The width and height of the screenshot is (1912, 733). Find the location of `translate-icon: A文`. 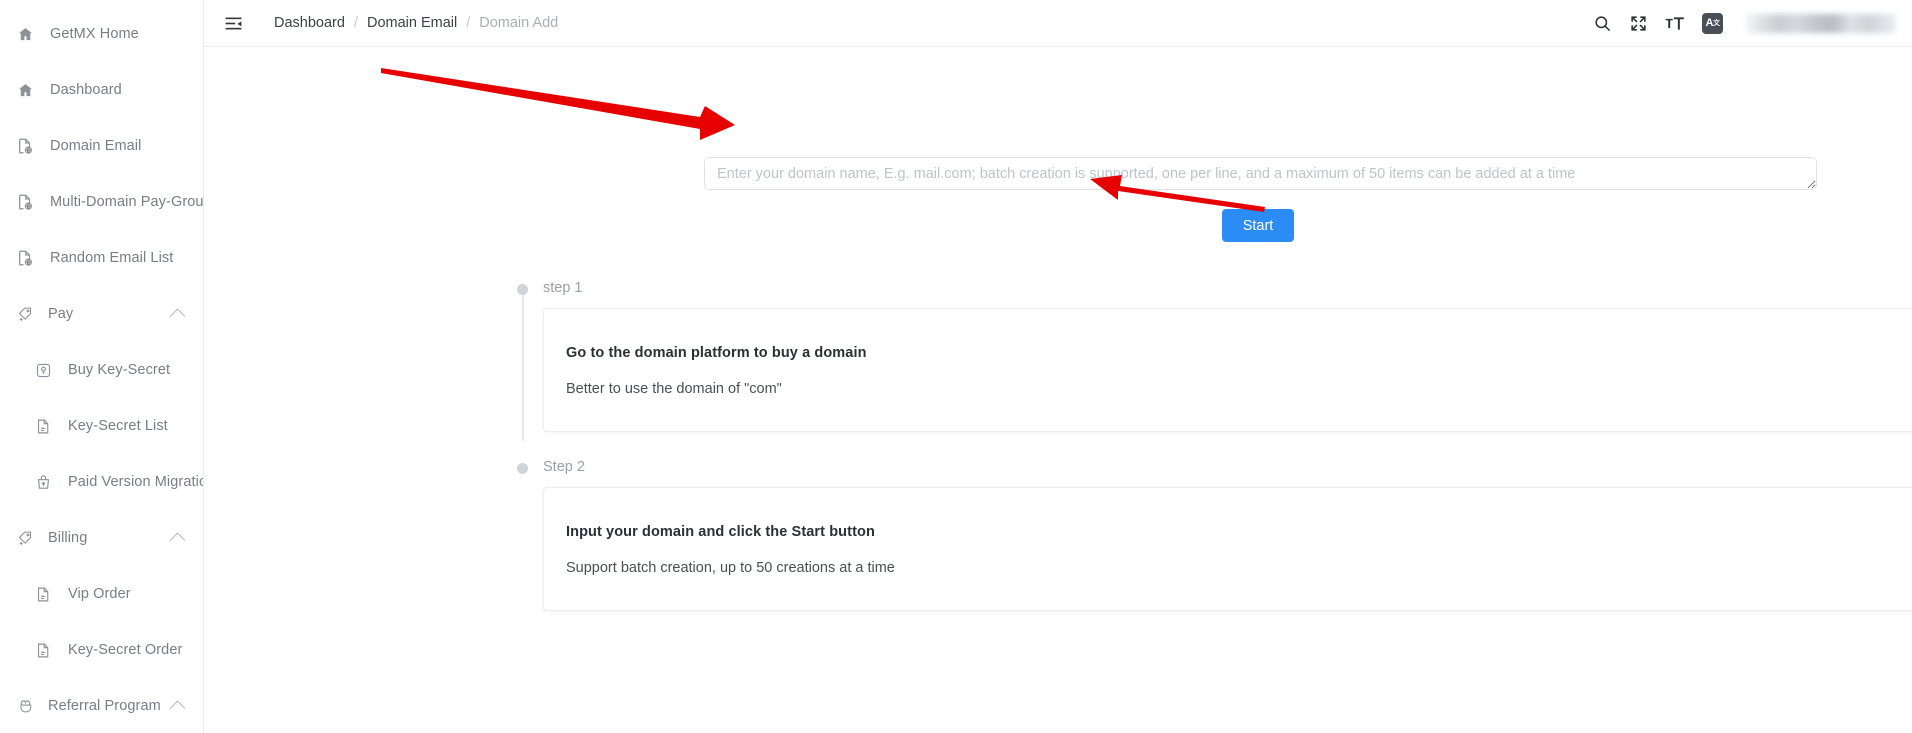

translate-icon: A文 is located at coordinates (1712, 23).